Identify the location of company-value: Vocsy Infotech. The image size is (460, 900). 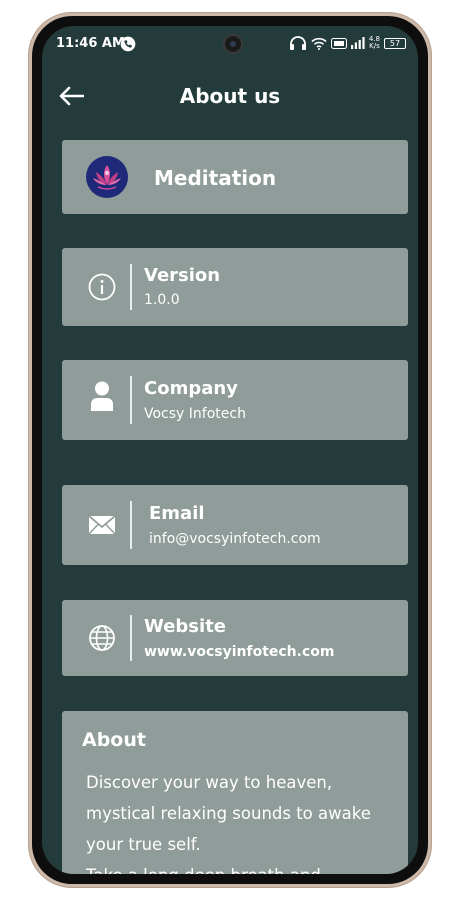
(195, 414).